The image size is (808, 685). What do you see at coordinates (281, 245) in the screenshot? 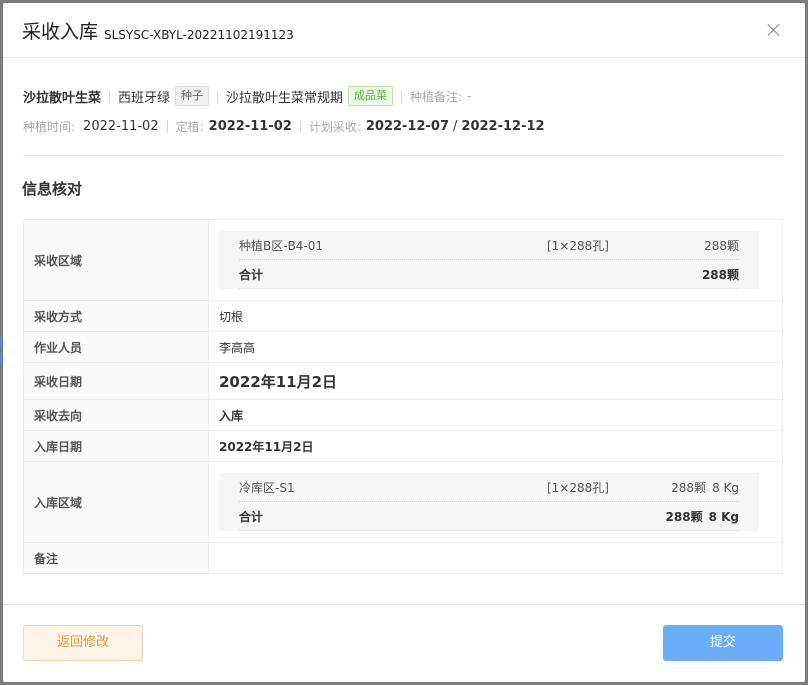
I see `area-name: 种植B区-B4-01` at bounding box center [281, 245].